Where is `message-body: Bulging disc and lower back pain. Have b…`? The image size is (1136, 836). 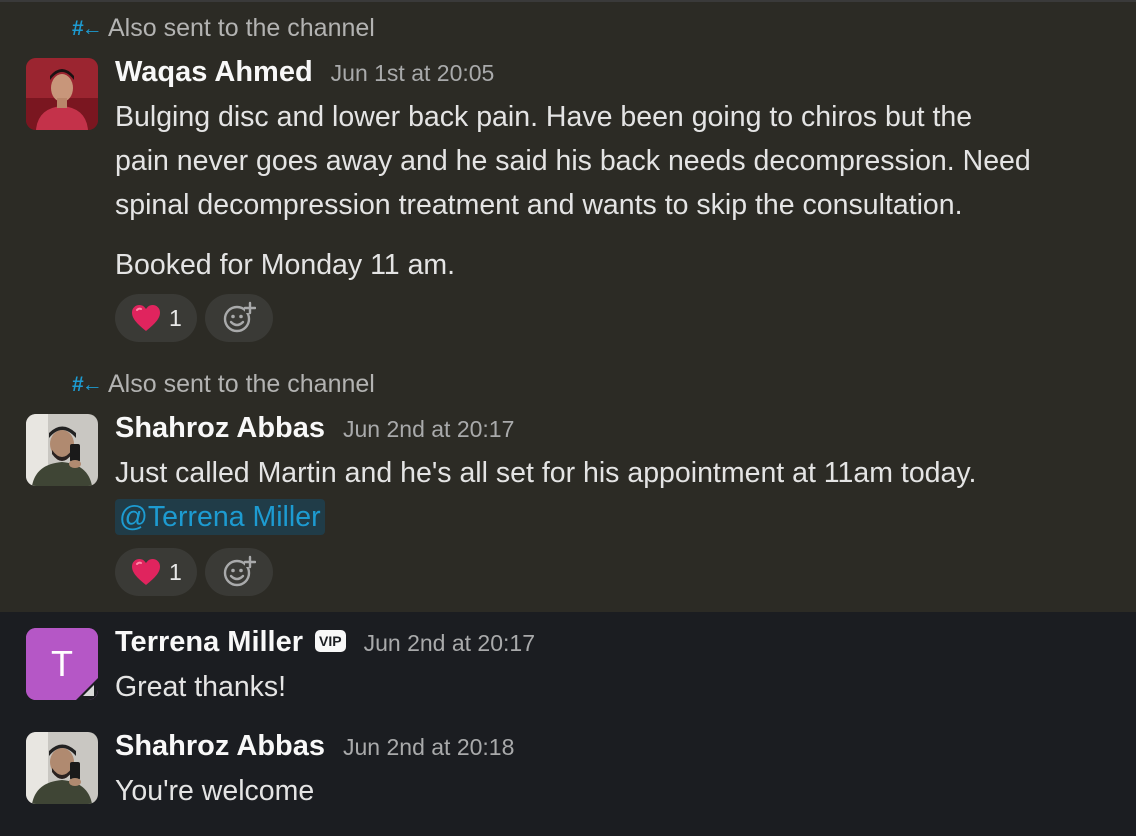
message-body: Bulging disc and lower back pain. Have b… is located at coordinates (573, 161).